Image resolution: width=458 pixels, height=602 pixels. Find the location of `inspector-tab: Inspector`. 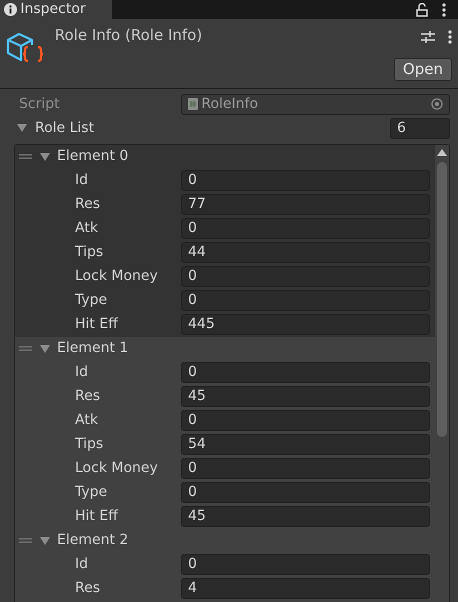

inspector-tab: Inspector is located at coordinates (56, 9).